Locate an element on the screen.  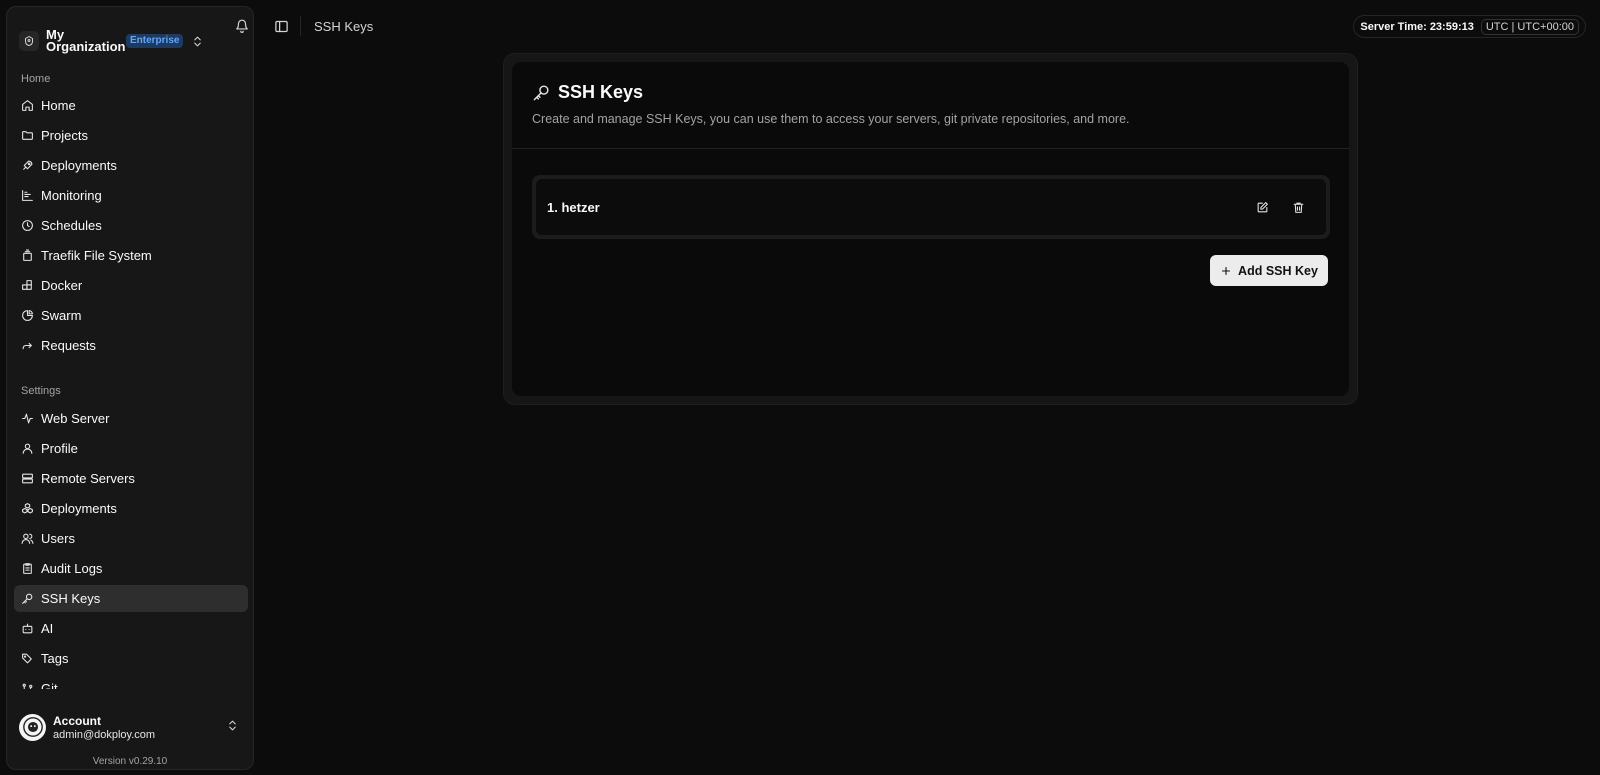
trash-icon is located at coordinates (1298, 207).